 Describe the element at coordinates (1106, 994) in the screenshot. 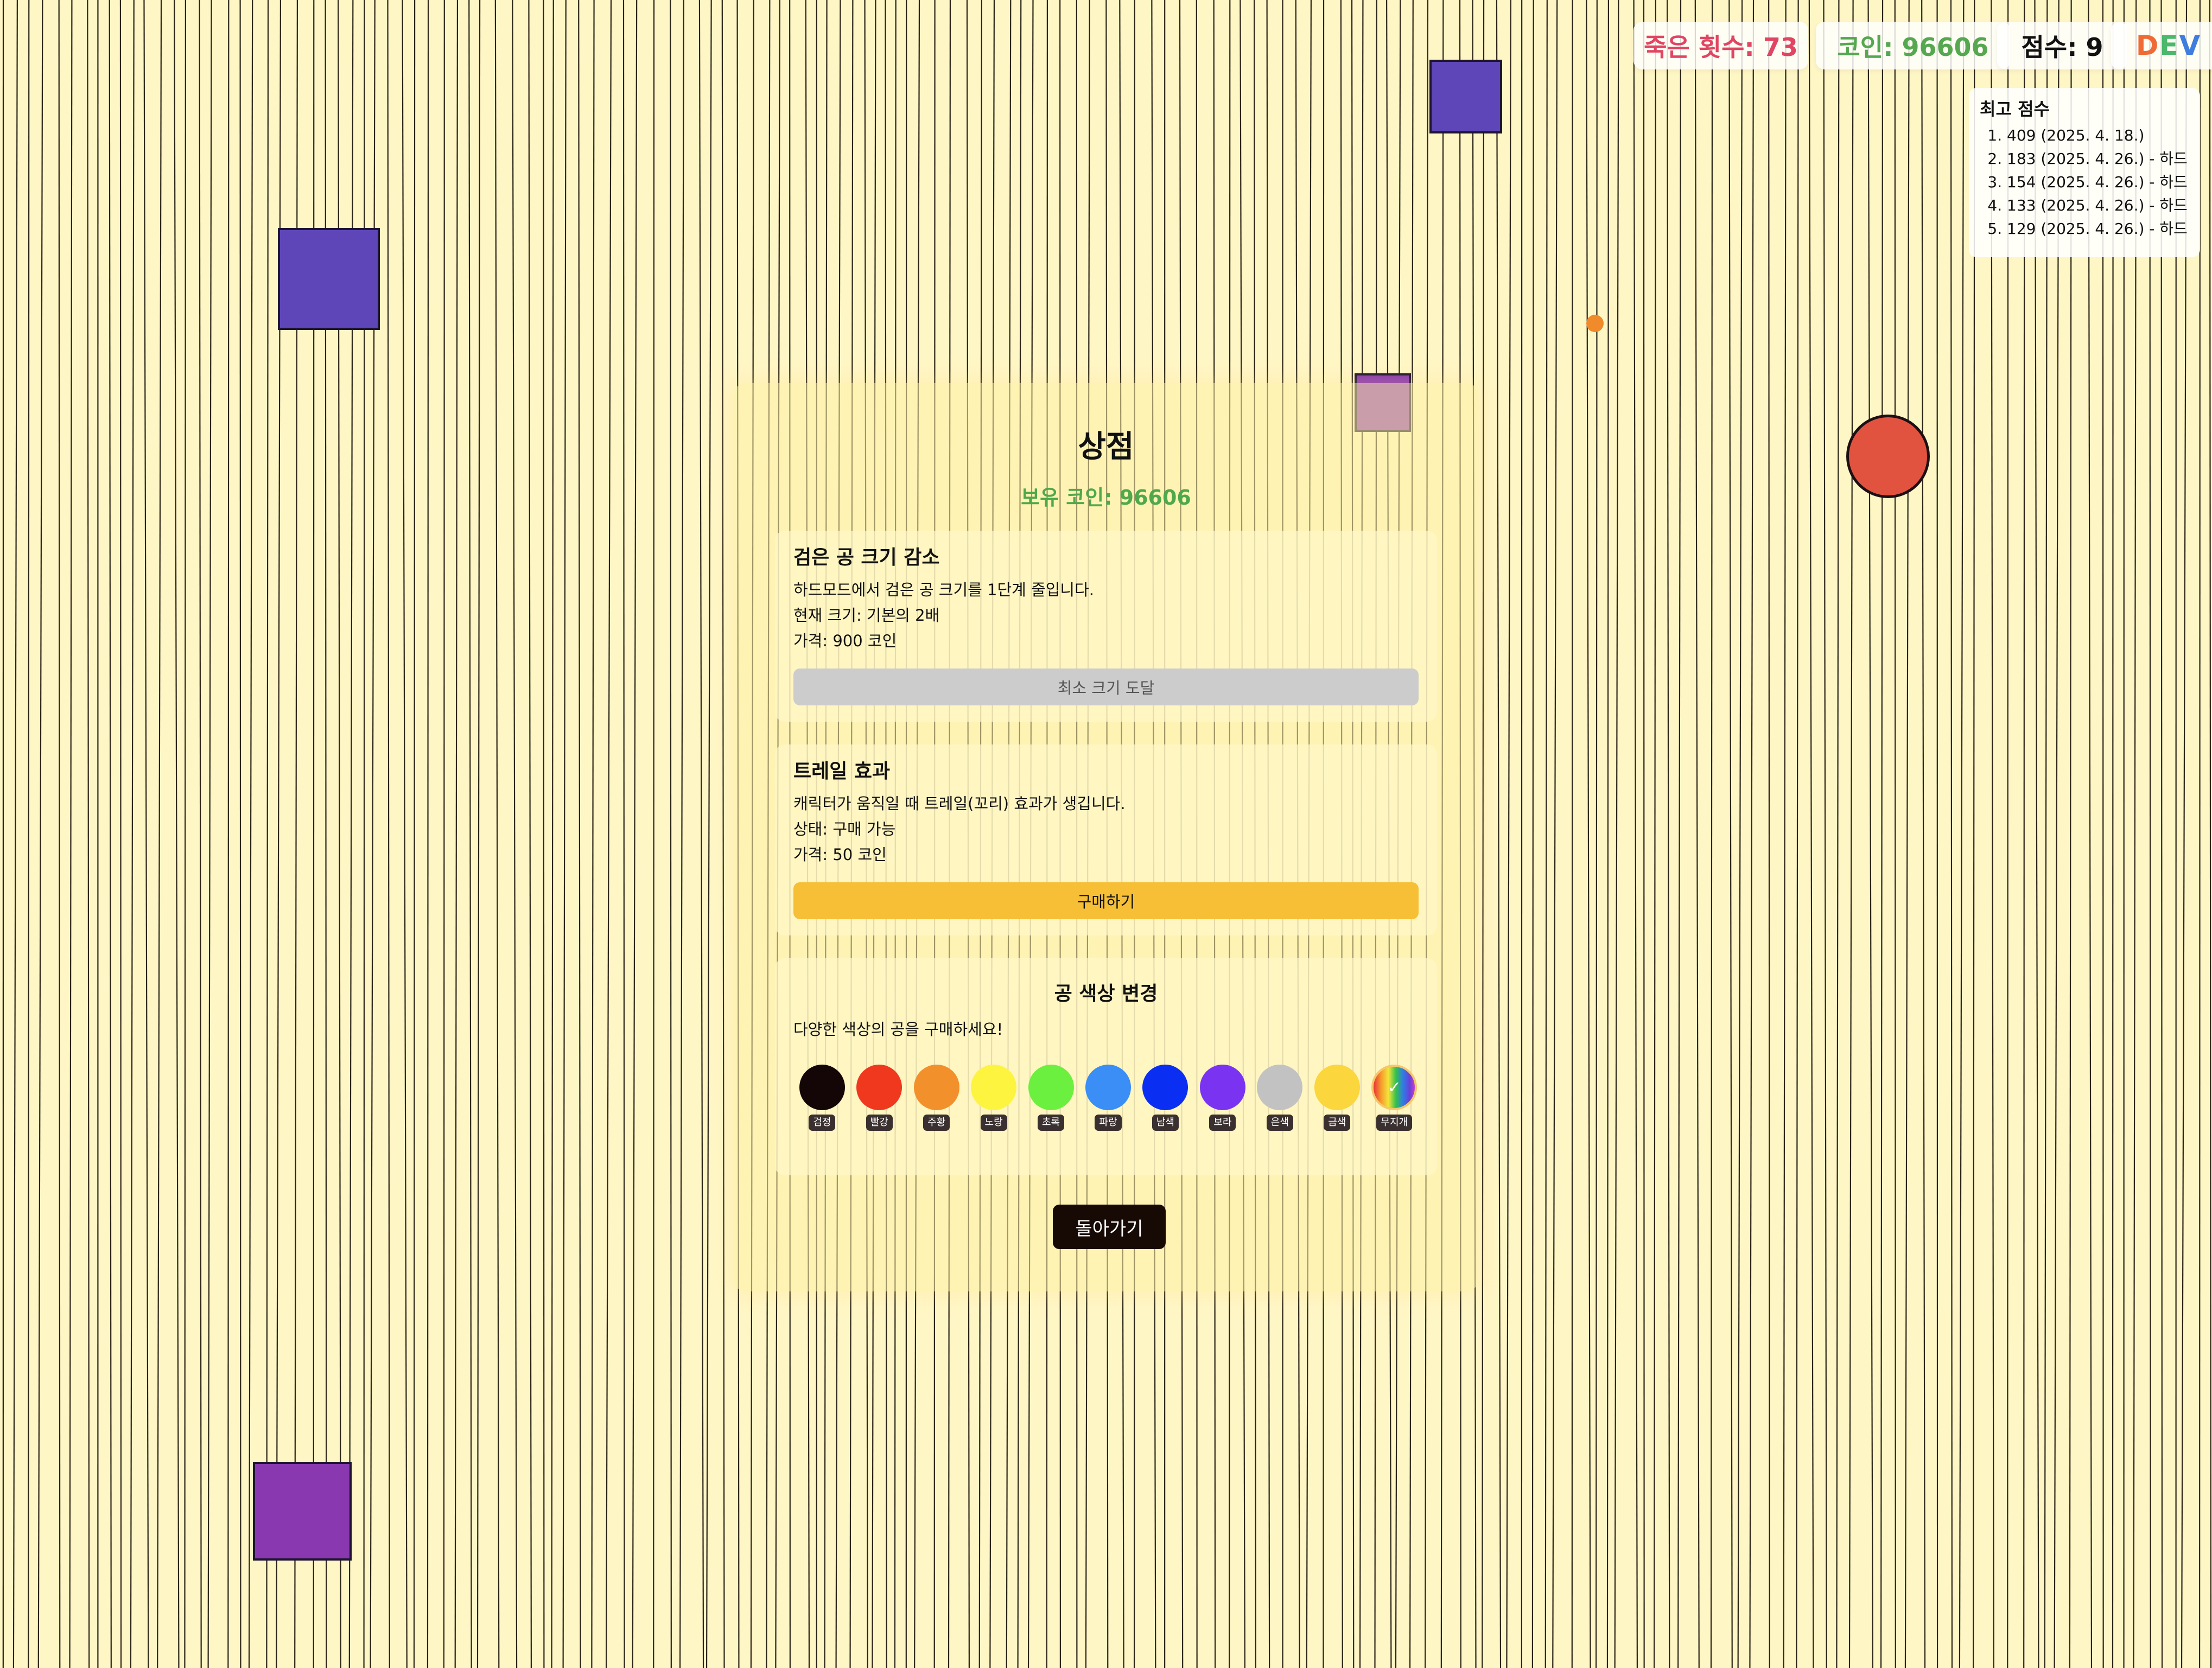

I see `card-title: 공 색상 변경` at that location.